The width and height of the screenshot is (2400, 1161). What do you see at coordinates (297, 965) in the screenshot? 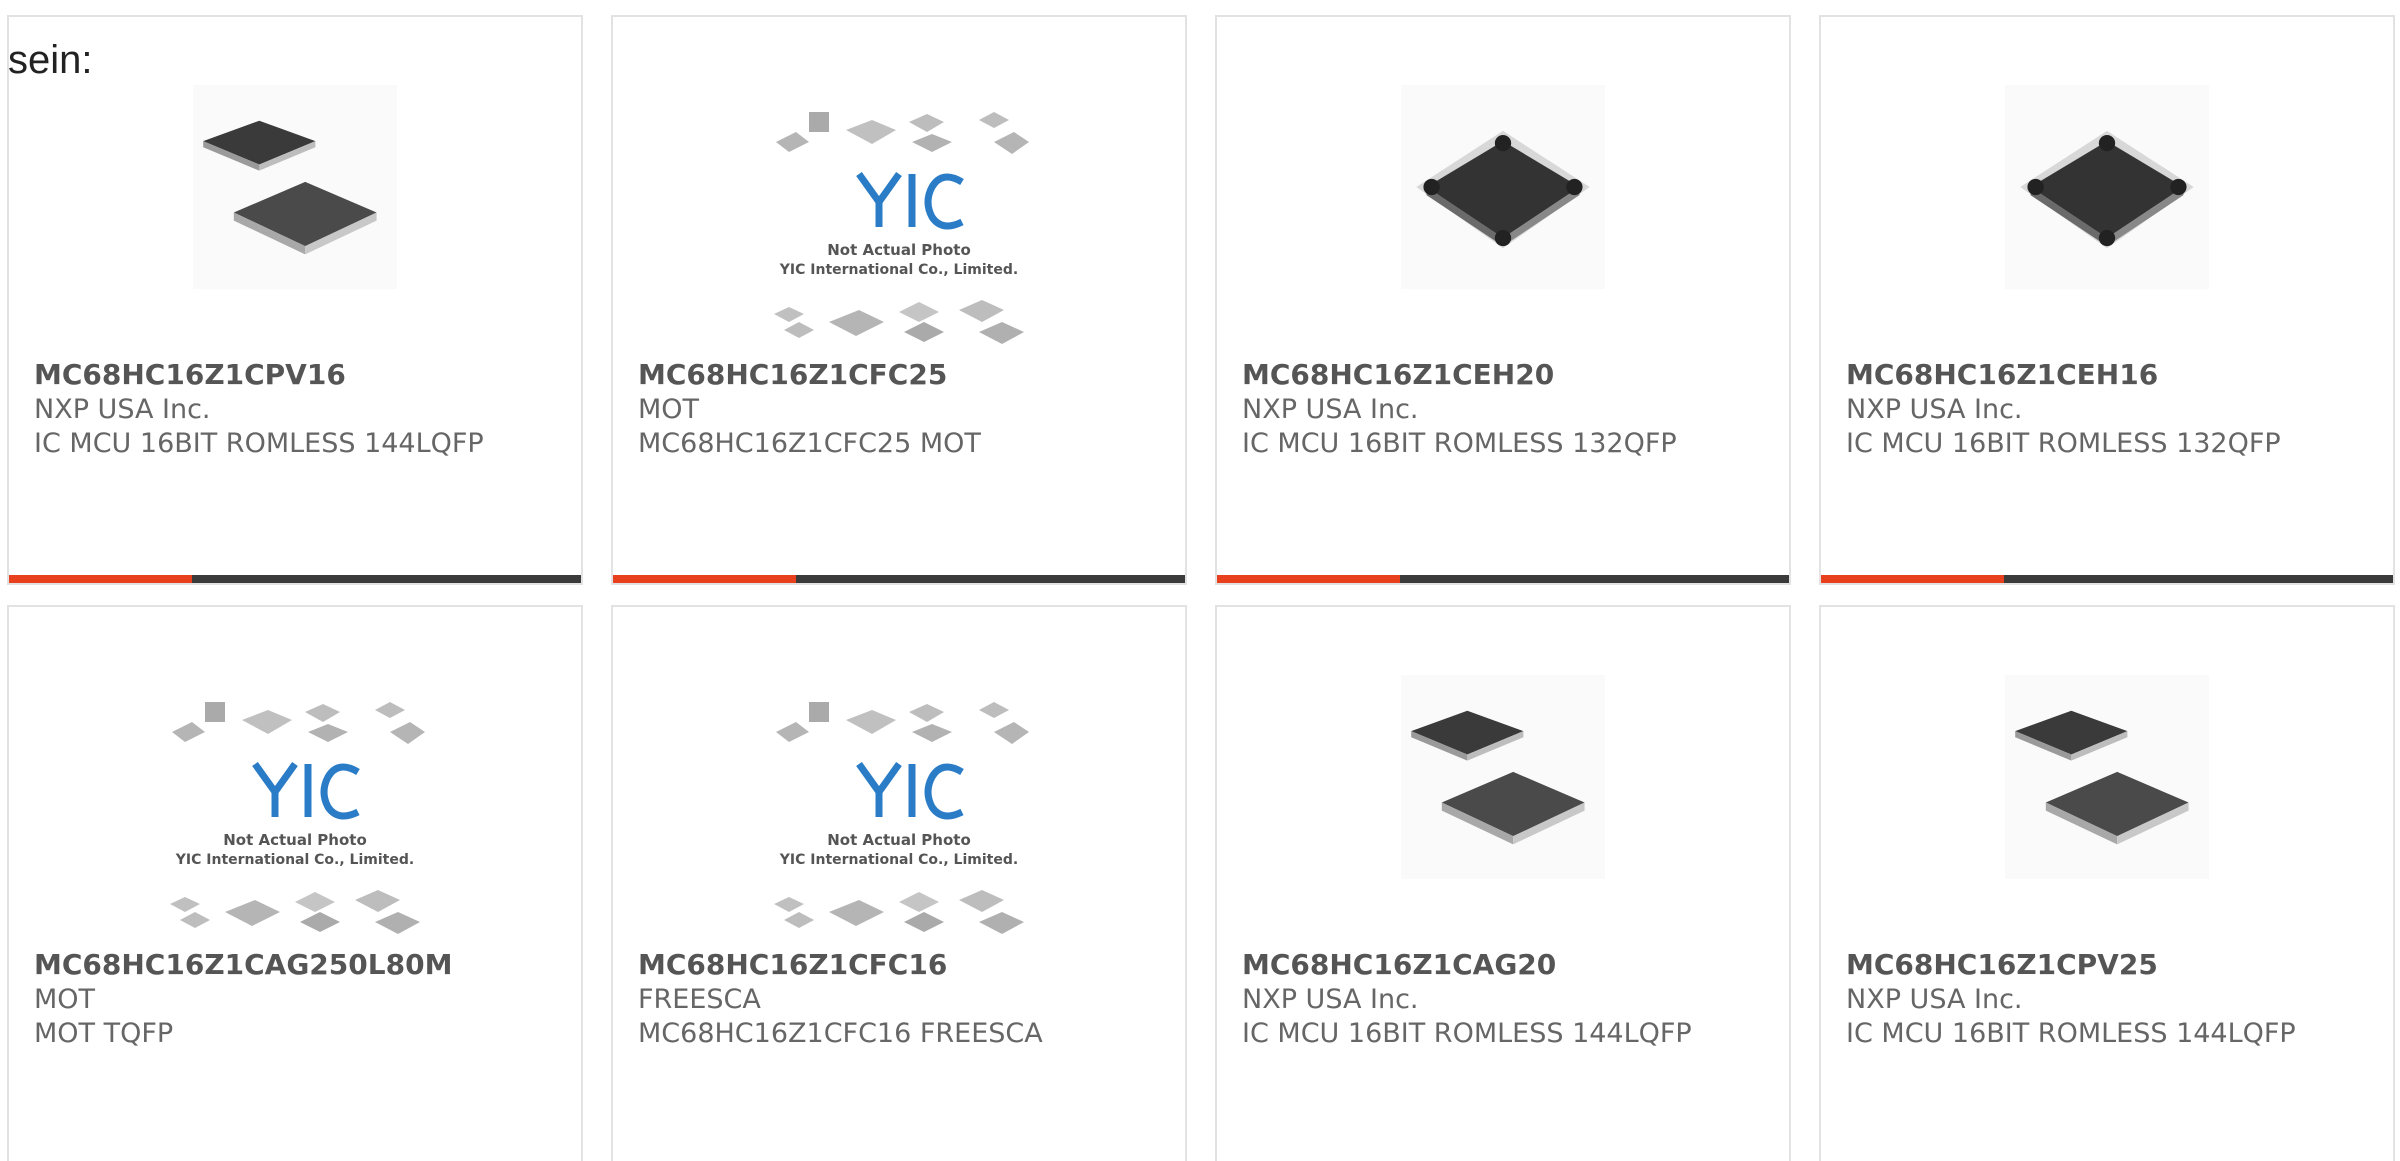
I see `part-number: MC68HC16Z1CAG250L80M` at bounding box center [297, 965].